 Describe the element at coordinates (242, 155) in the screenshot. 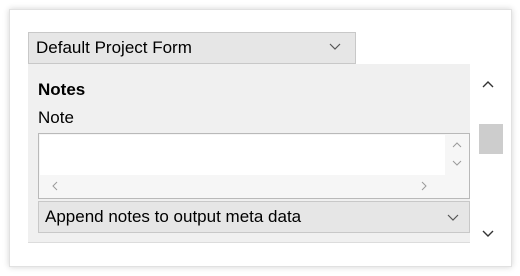

I see `note-textarea` at that location.